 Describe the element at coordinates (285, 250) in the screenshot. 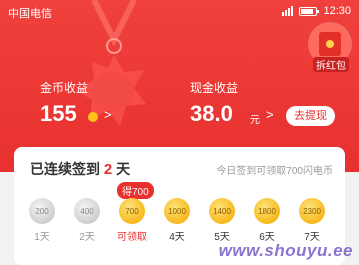

I see `watermark: www.shouyu.ee` at that location.